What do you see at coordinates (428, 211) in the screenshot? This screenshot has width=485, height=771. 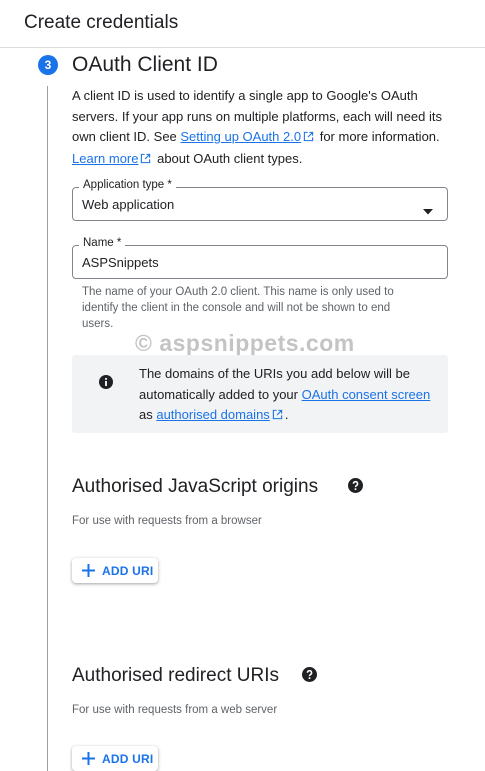 I see `dropdown-arrow-icon` at bounding box center [428, 211].